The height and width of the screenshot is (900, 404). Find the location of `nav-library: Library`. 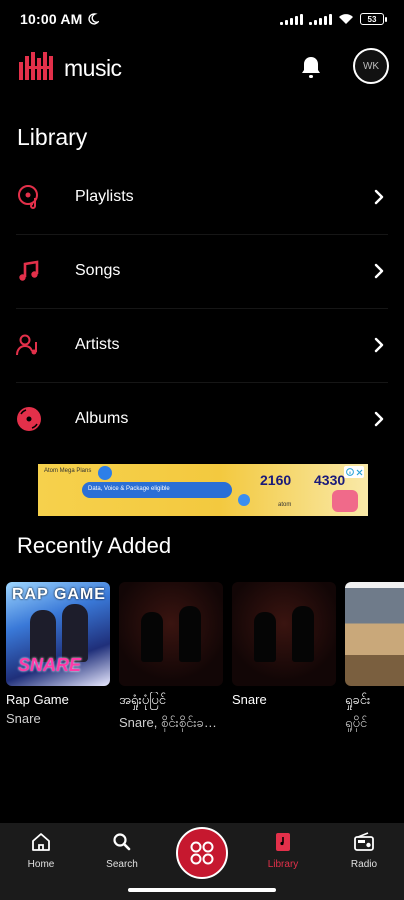

nav-library: Library is located at coordinates (283, 850).